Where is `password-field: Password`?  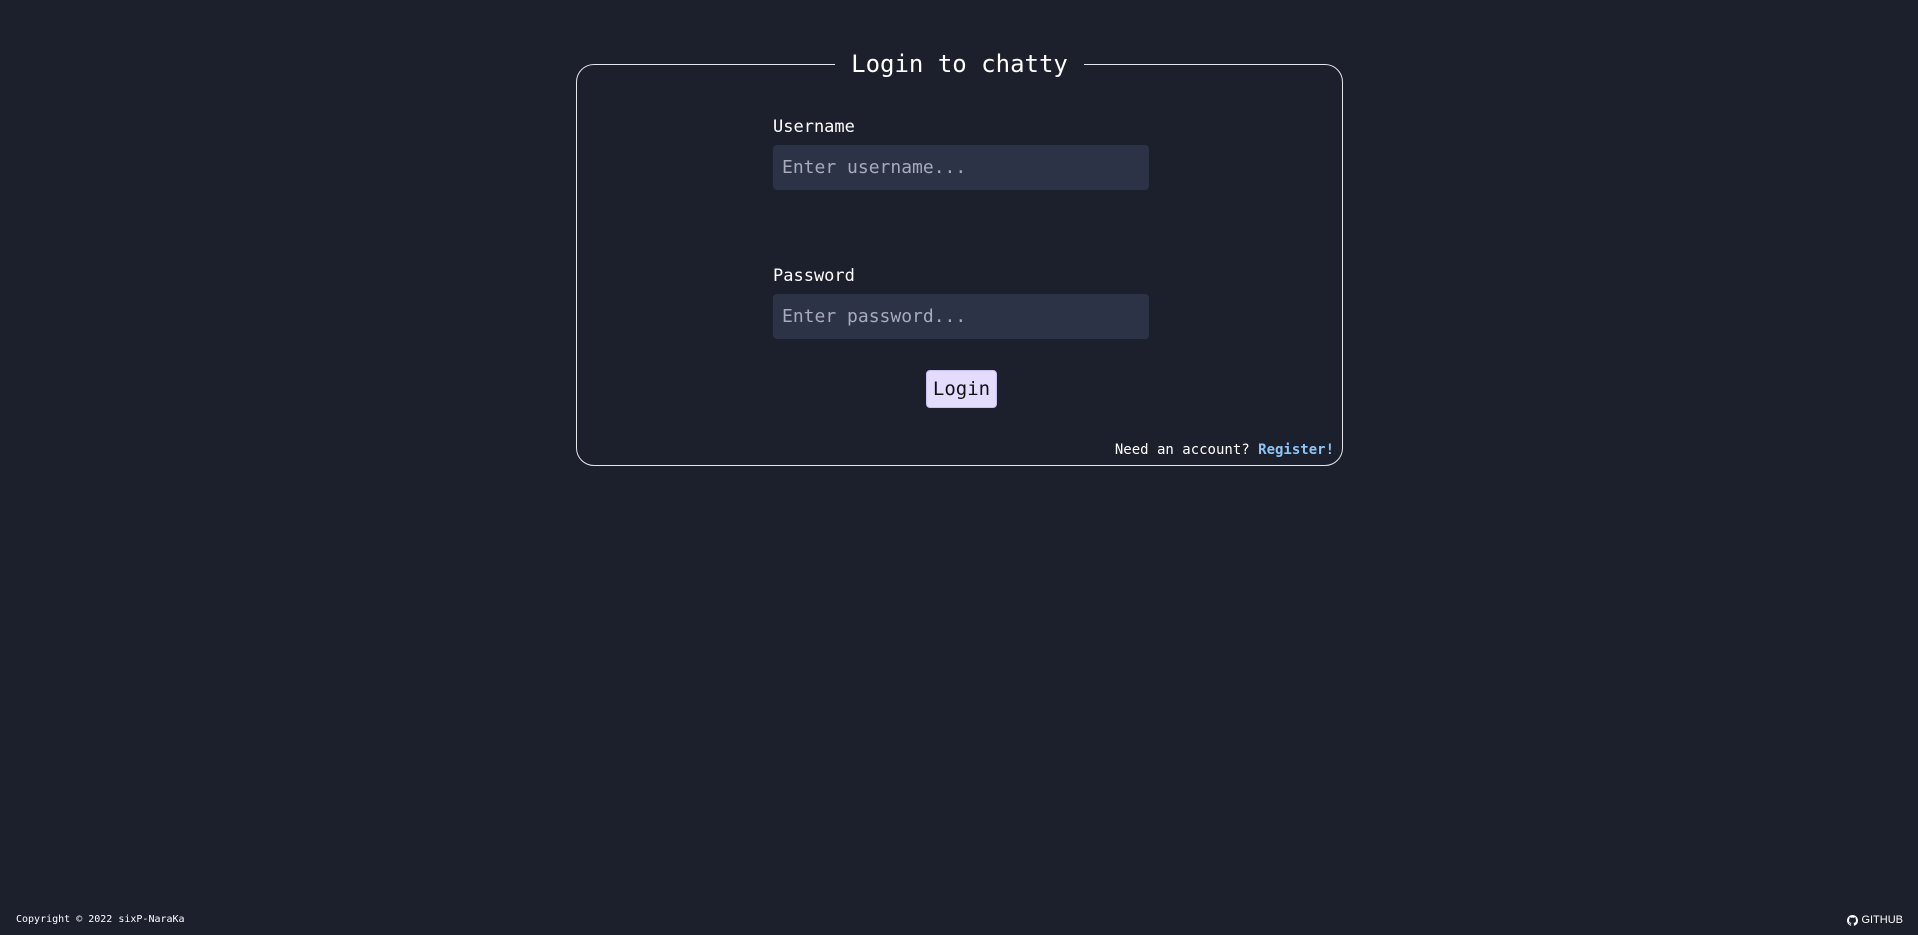
password-field: Password is located at coordinates (961, 301).